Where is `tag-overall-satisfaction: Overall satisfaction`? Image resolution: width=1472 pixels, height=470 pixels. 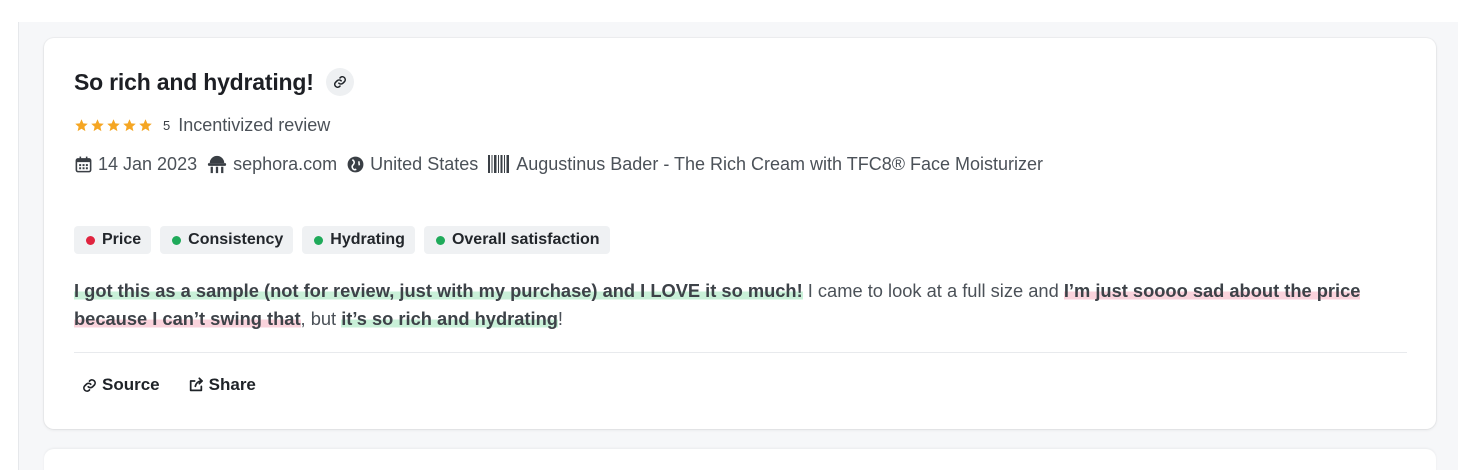
tag-overall-satisfaction: Overall satisfaction is located at coordinates (516, 240).